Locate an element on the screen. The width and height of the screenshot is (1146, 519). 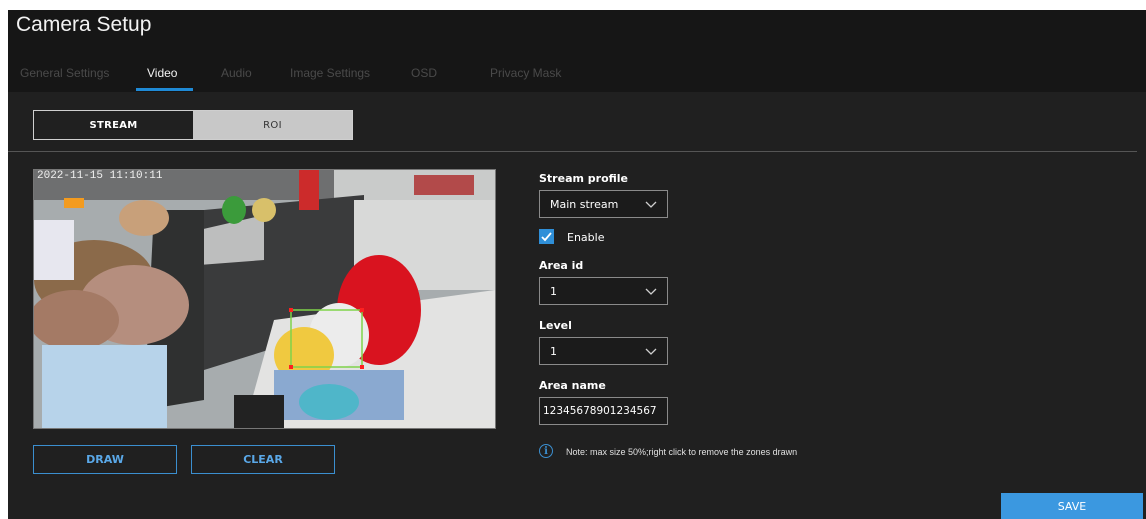
stream-profile-label: Stream profile is located at coordinates (584, 178).